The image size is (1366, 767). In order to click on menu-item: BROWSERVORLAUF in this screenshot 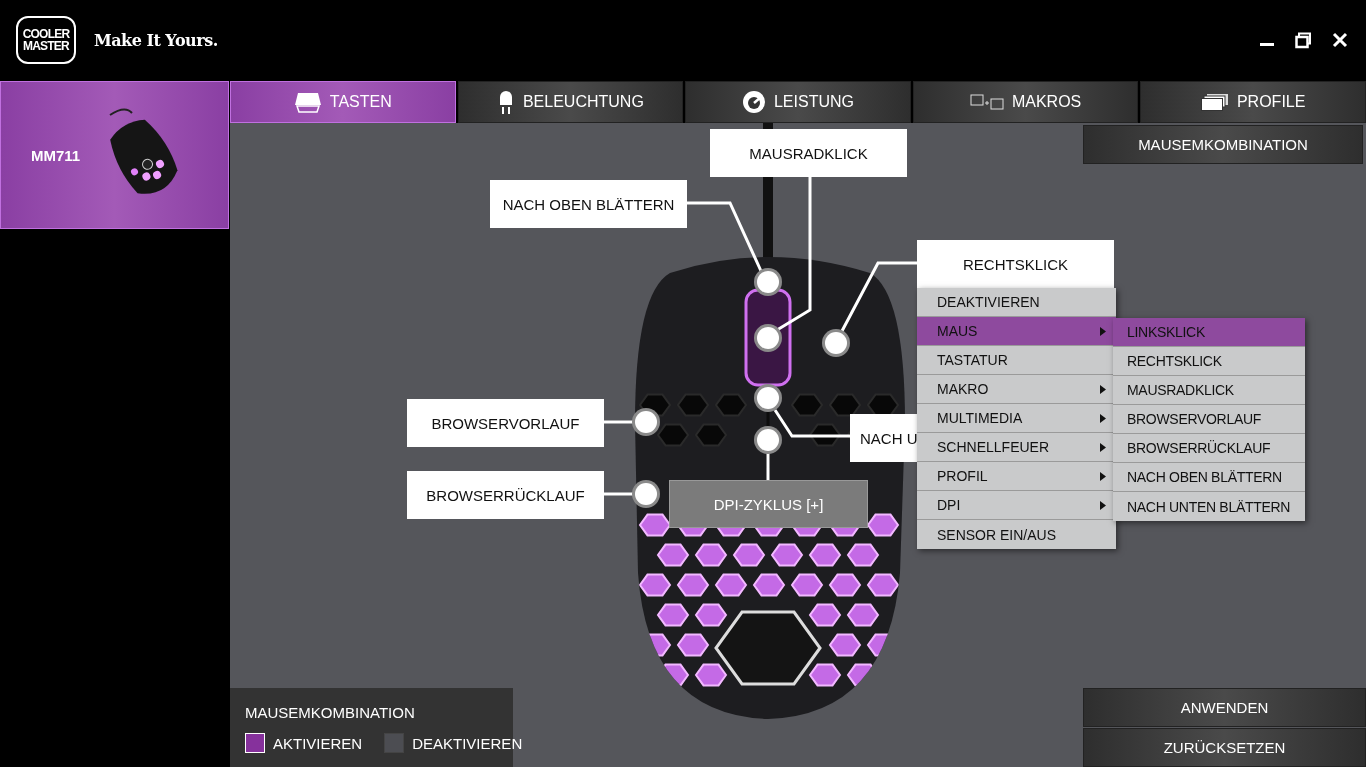, I will do `click(1209, 419)`.